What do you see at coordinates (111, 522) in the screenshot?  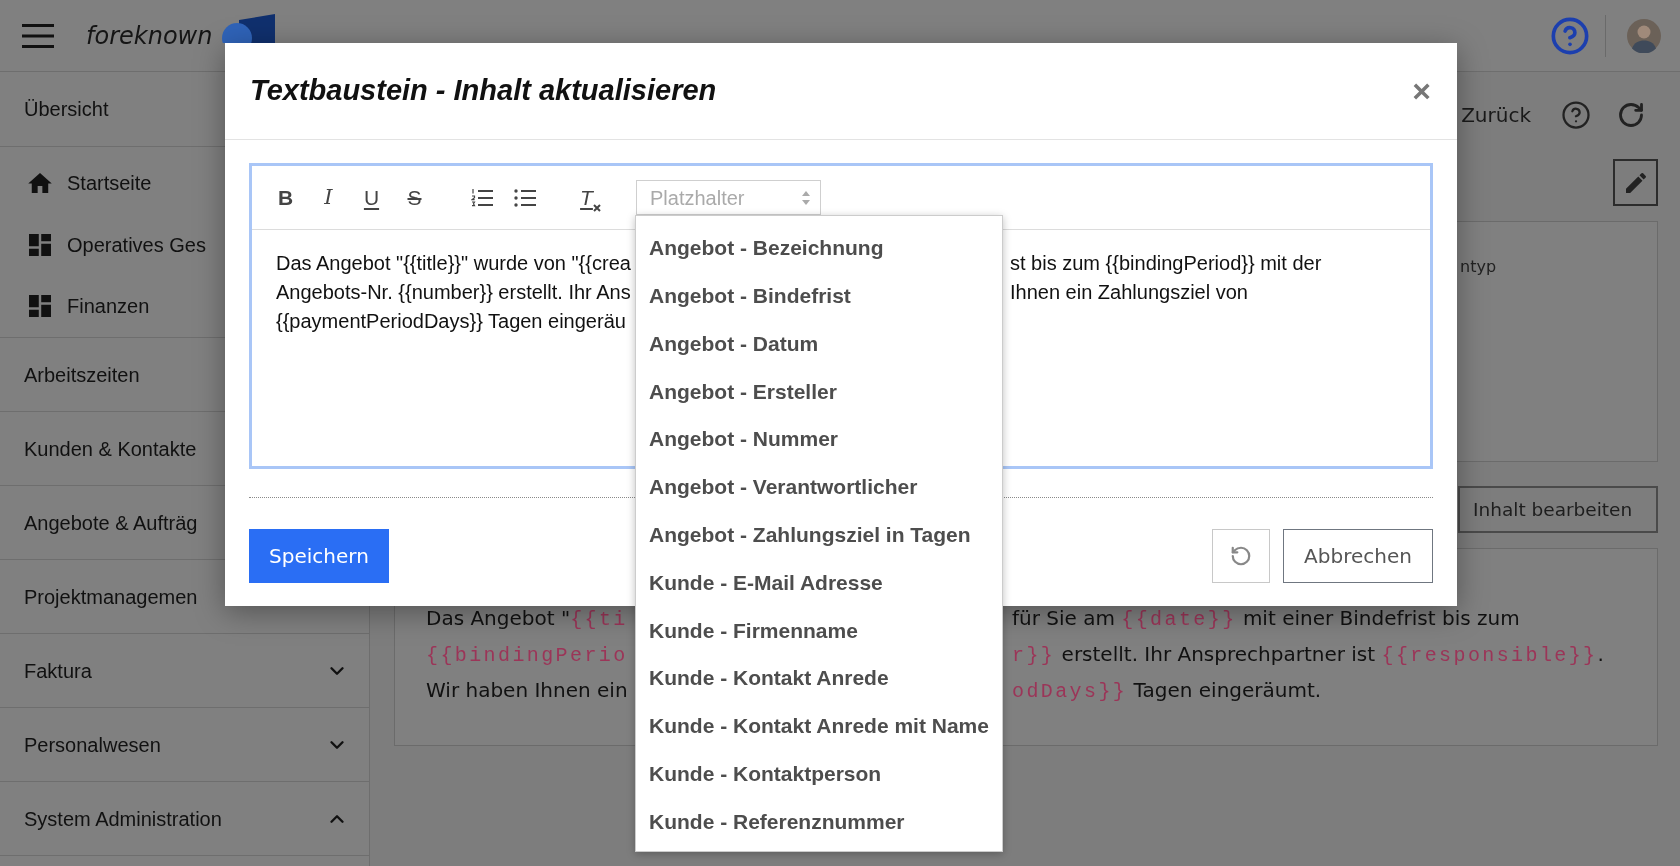 I see `sidebar-item: Angebote & Aufträg` at bounding box center [111, 522].